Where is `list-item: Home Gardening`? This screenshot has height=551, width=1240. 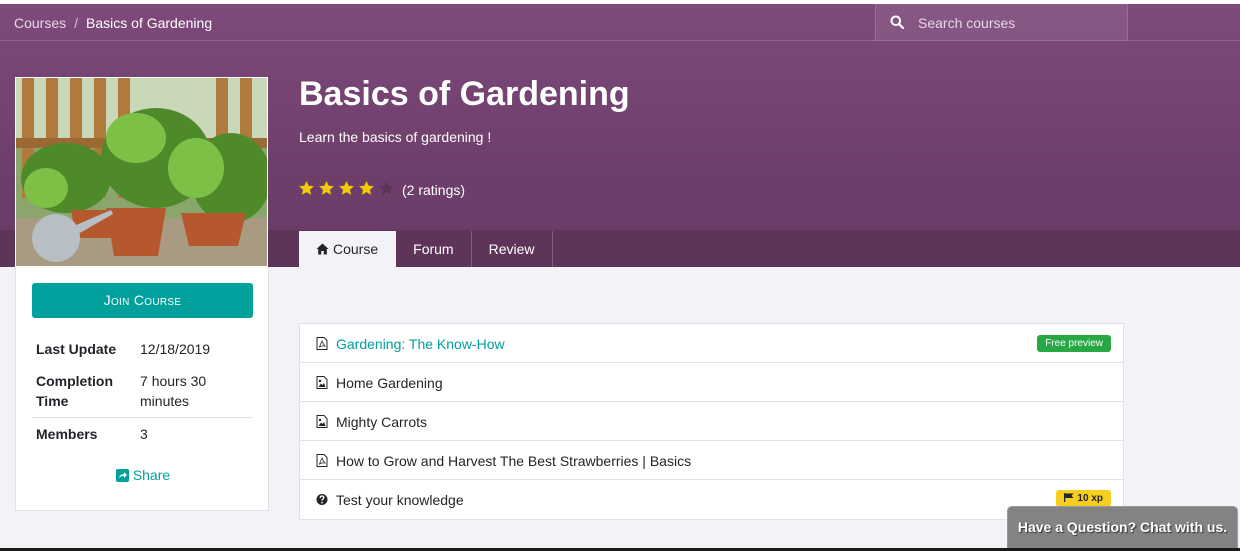
list-item: Home Gardening is located at coordinates (711, 382).